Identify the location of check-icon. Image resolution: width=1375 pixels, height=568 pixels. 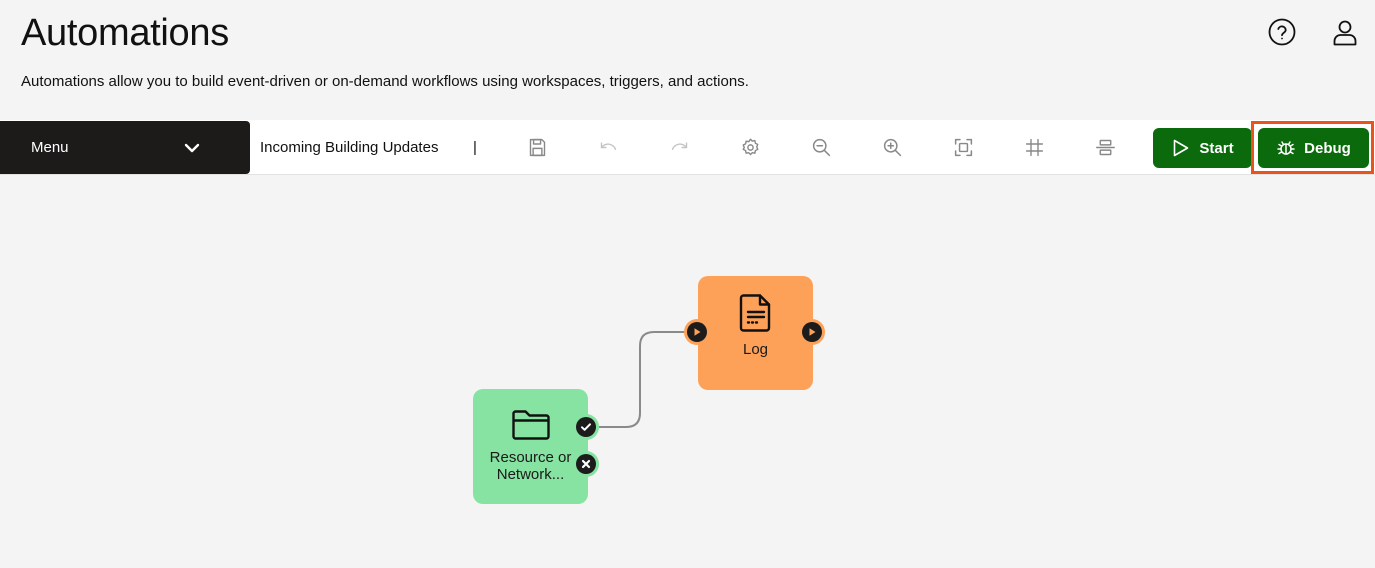
(586, 427).